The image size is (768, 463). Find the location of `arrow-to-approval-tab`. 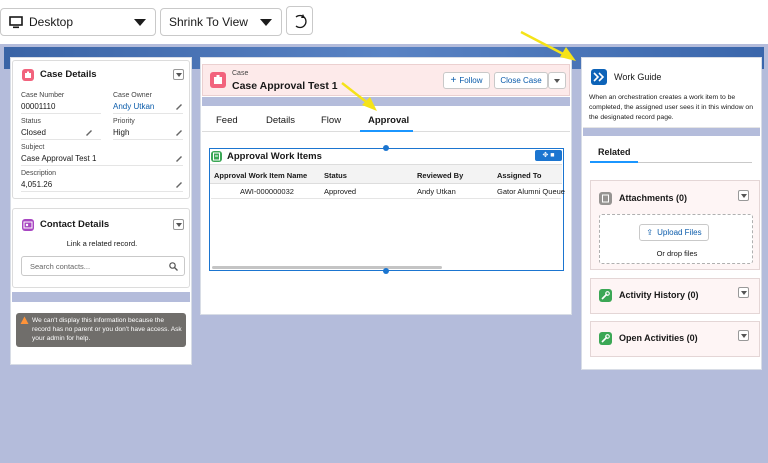

arrow-to-approval-tab is located at coordinates (359, 96).